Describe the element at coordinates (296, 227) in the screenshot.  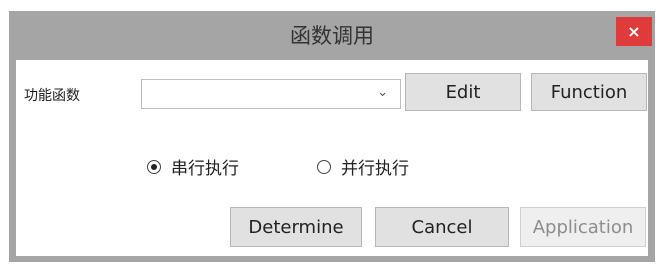
I see `determine-button: Determine` at that location.